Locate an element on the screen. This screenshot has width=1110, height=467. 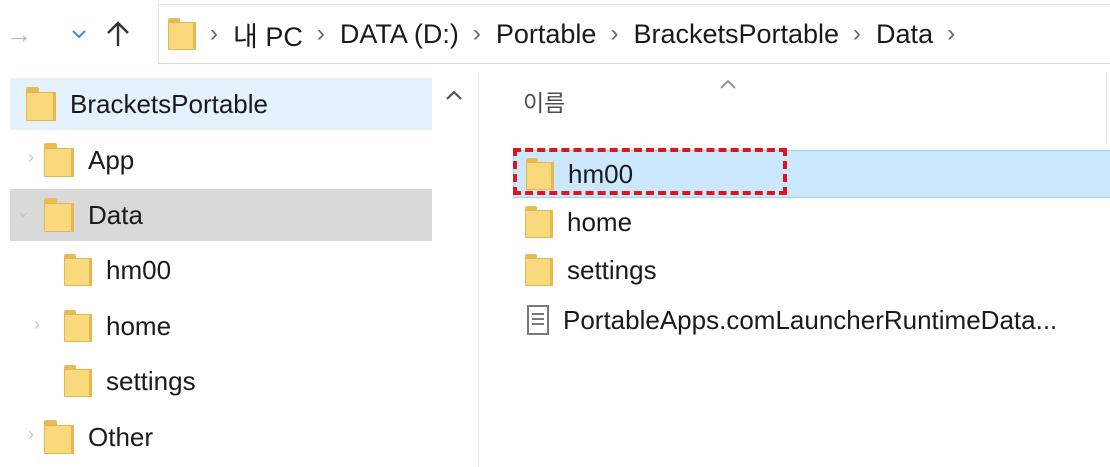
chevron-down-icon is located at coordinates (79, 33).